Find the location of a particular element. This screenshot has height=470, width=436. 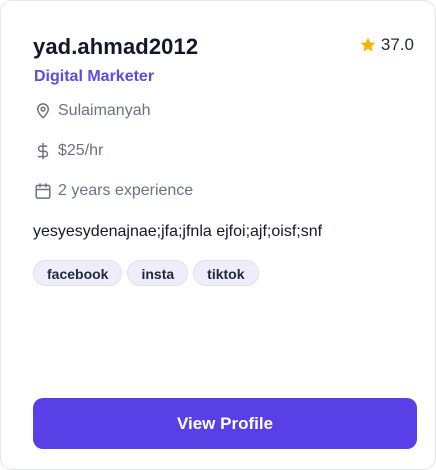

hourly-rate-row: $25/hr is located at coordinates (68, 151).